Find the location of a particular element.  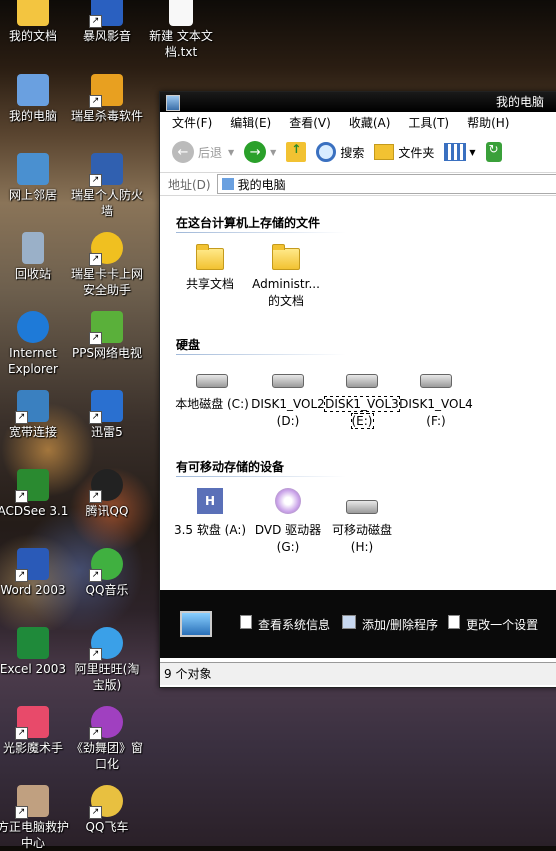

audition-icon: ↗ is located at coordinates (106, 723).